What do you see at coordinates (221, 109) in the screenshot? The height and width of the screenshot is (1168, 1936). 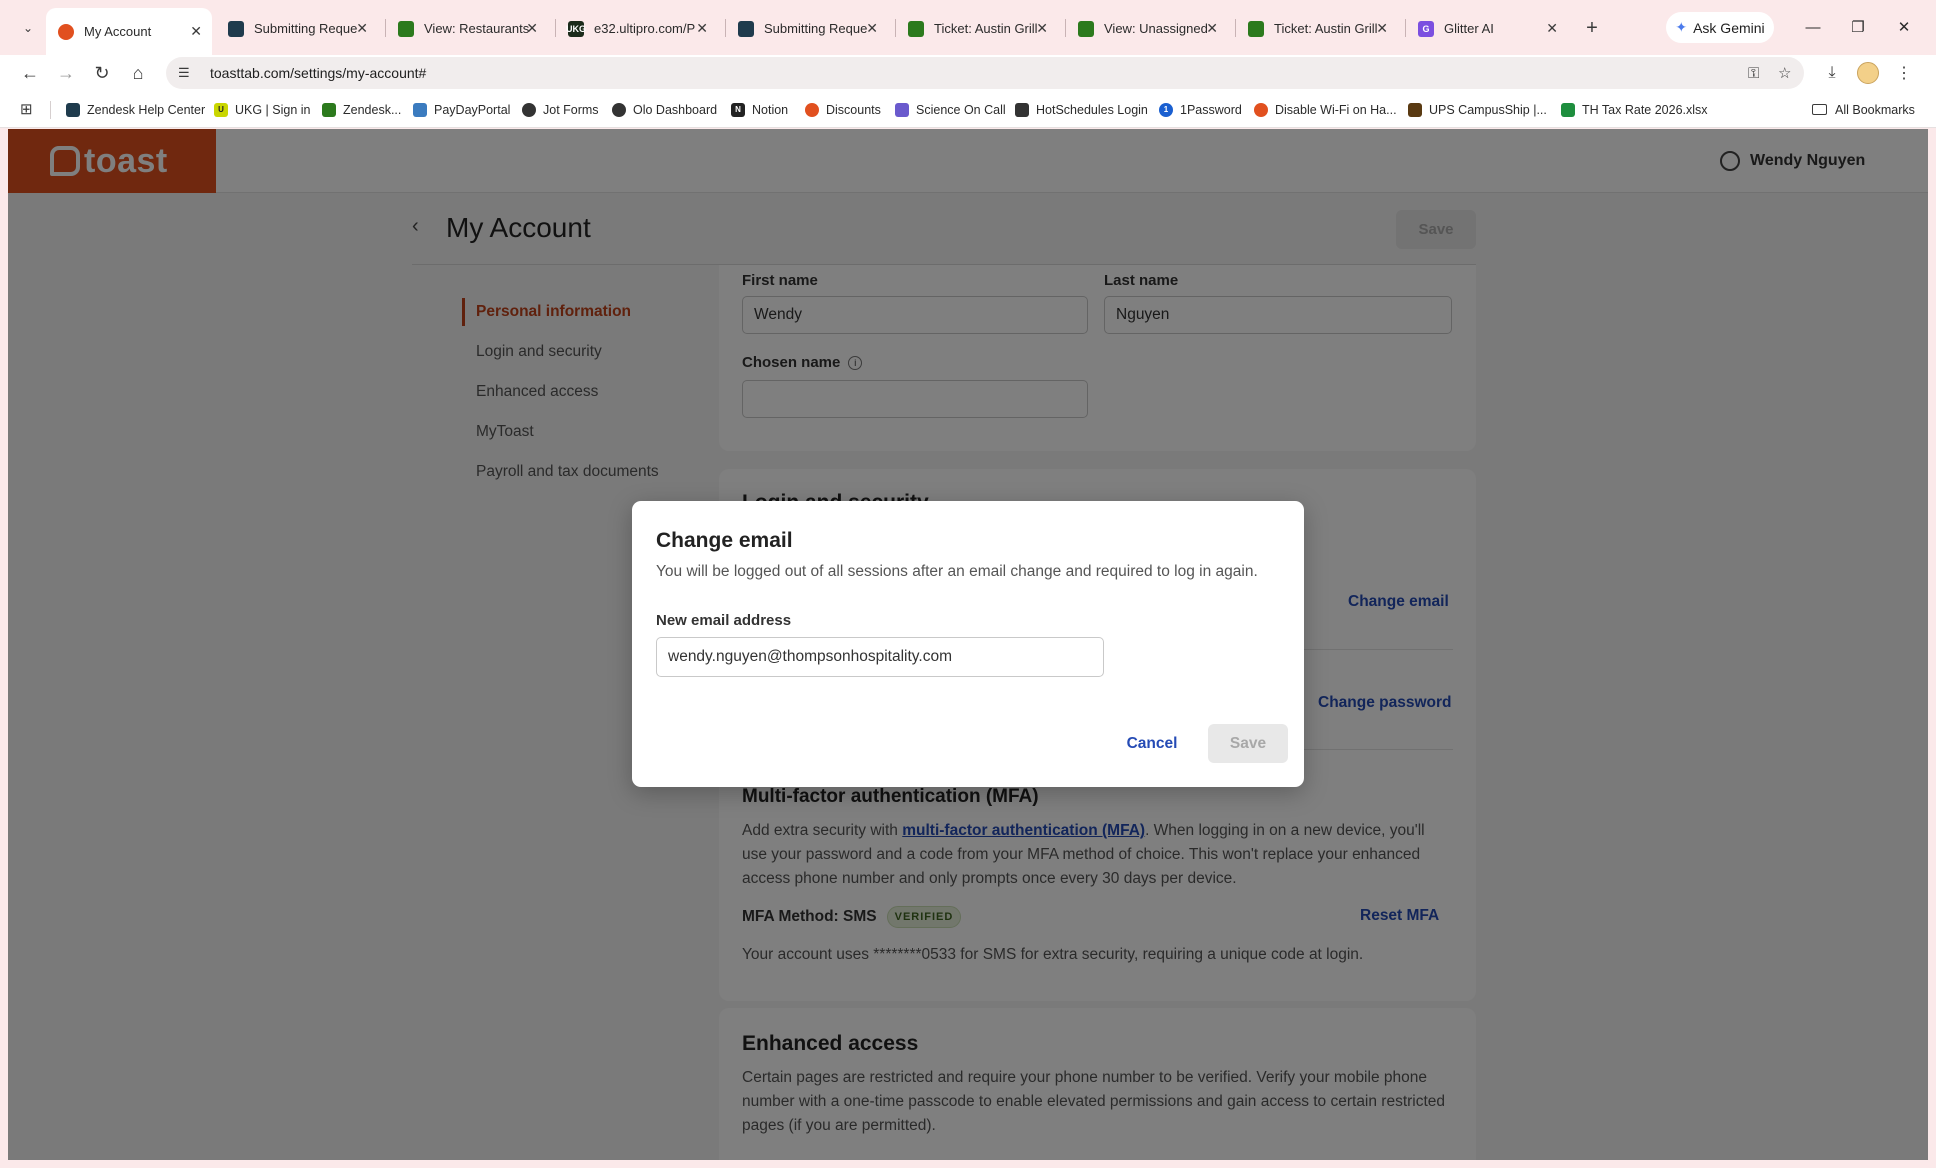 I see `ukg-icon: U` at bounding box center [221, 109].